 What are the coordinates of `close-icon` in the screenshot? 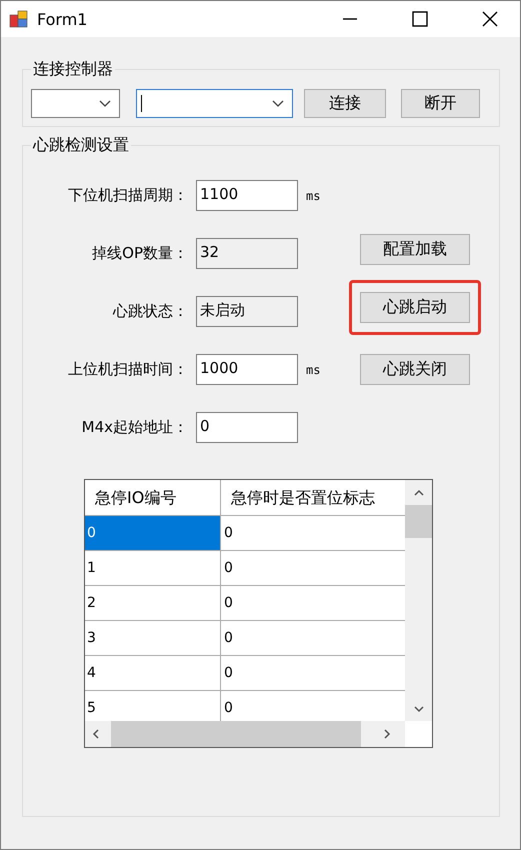 It's located at (490, 19).